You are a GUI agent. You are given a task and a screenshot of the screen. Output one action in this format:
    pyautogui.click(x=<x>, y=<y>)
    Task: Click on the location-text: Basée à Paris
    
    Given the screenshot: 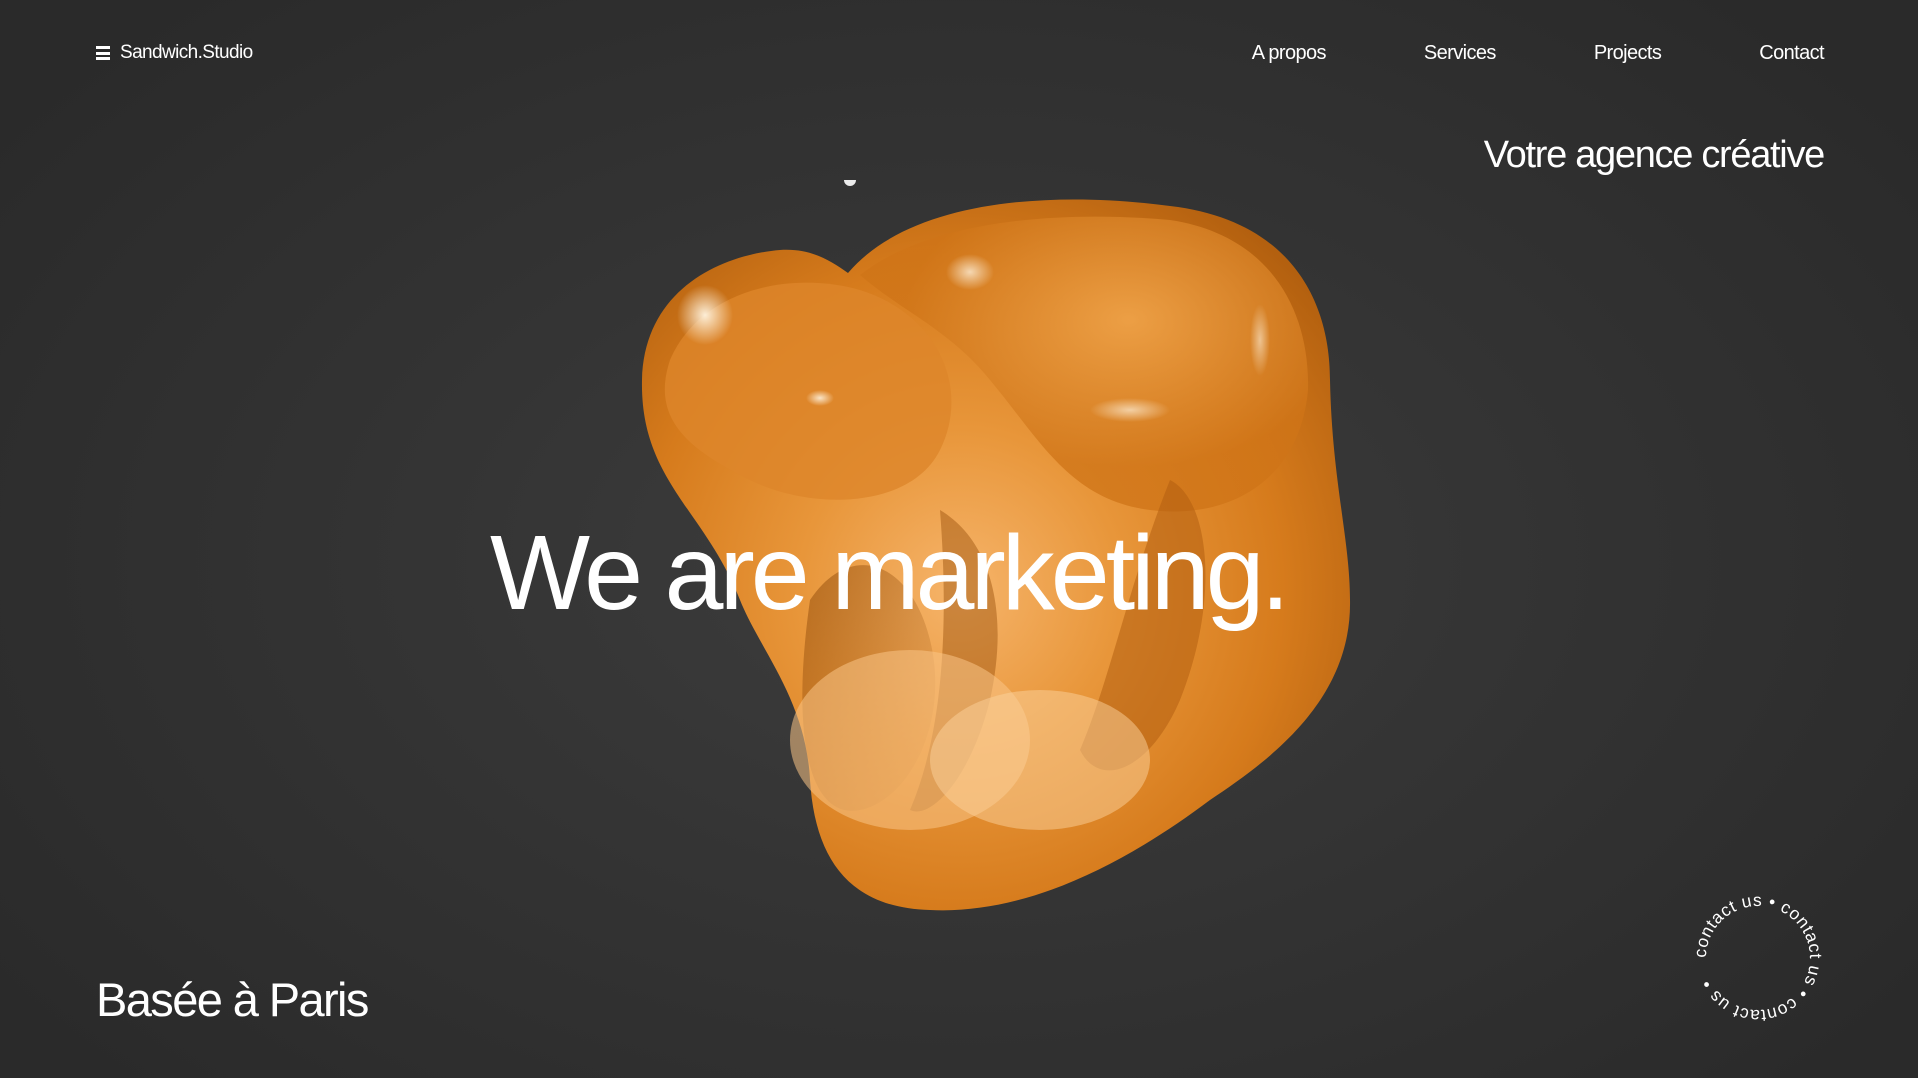 What is the action you would take?
    pyautogui.click(x=232, y=999)
    